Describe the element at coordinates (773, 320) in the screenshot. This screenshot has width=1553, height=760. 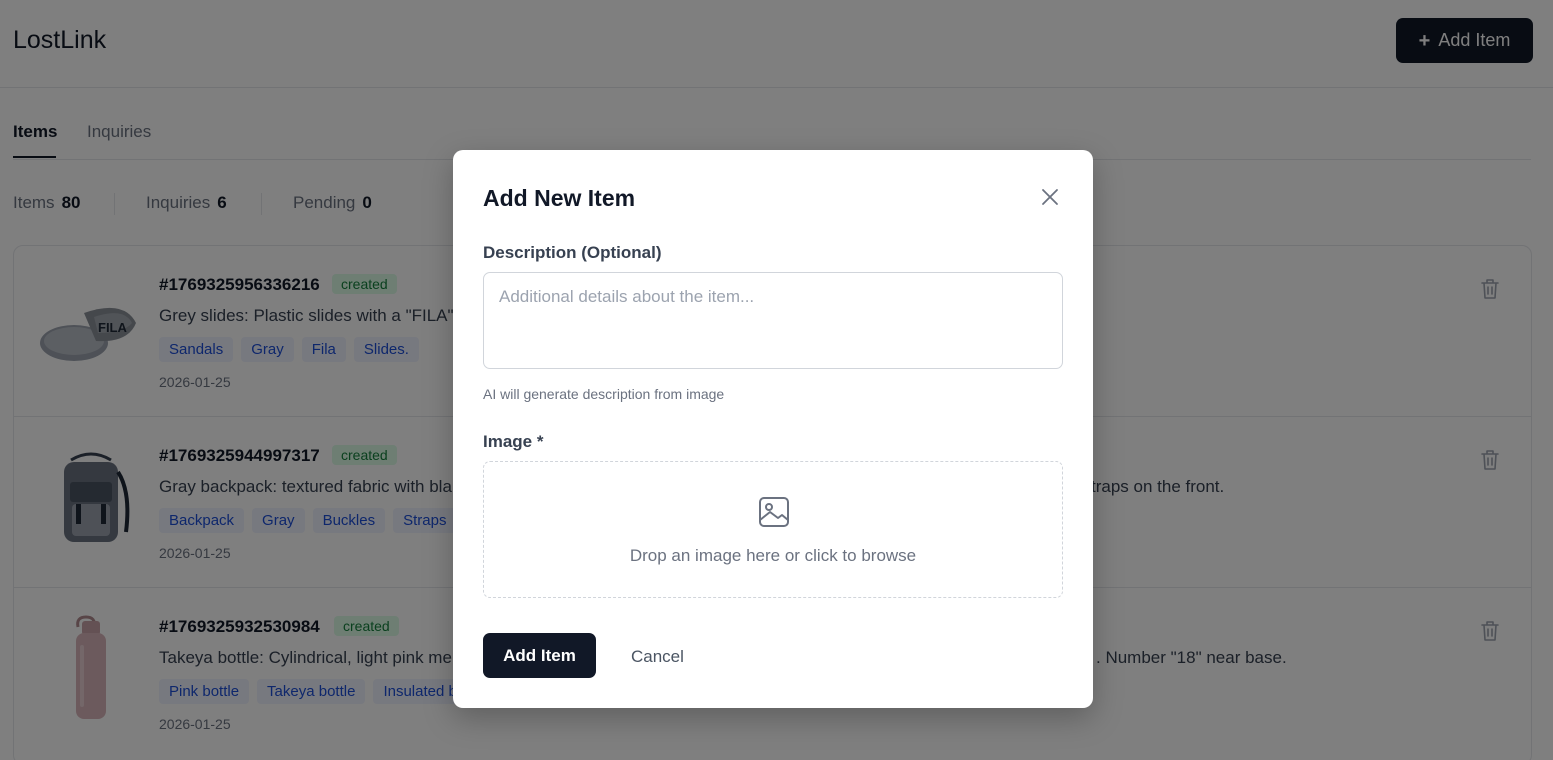
I see `description-field` at that location.